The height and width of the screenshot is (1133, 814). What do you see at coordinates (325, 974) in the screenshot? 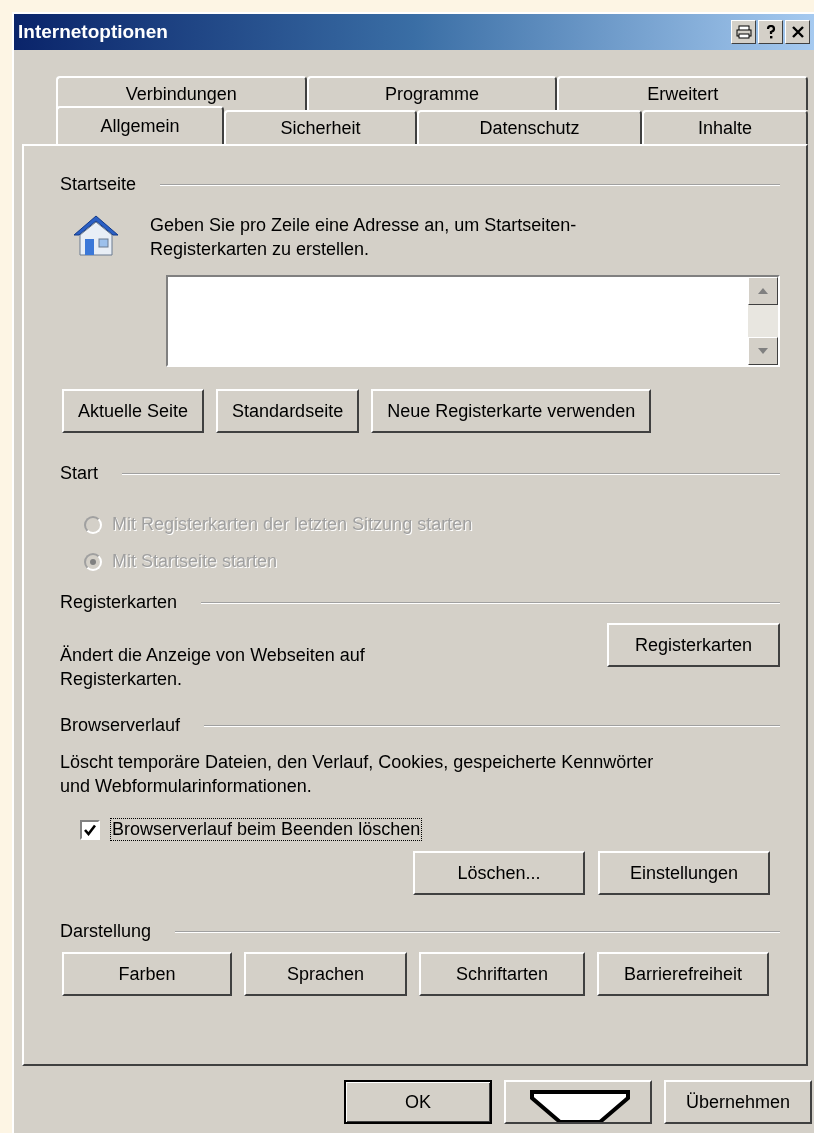
I see `dialog-button: Sprachen` at bounding box center [325, 974].